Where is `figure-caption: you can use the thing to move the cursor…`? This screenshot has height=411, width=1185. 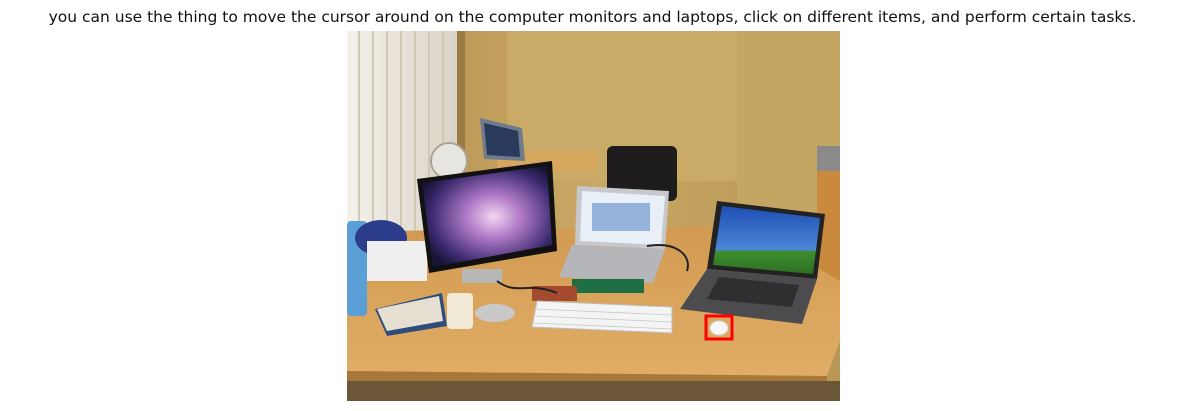 figure-caption: you can use the thing to move the cursor… is located at coordinates (592, 17).